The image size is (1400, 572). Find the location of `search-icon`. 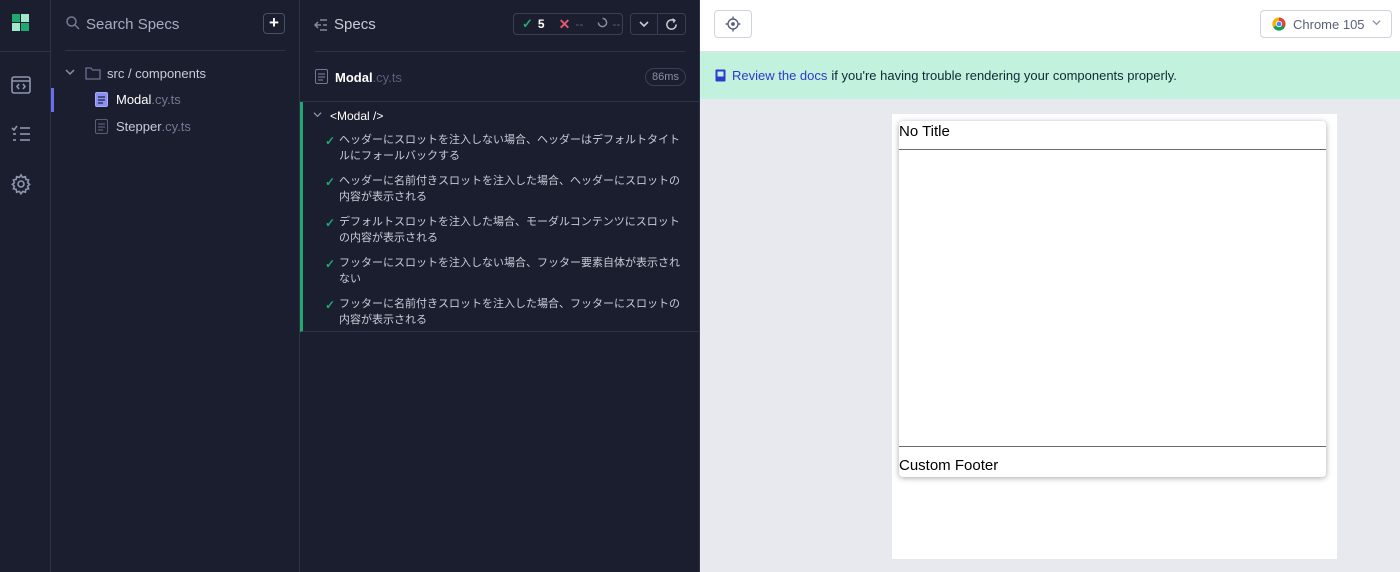

search-icon is located at coordinates (73, 23).